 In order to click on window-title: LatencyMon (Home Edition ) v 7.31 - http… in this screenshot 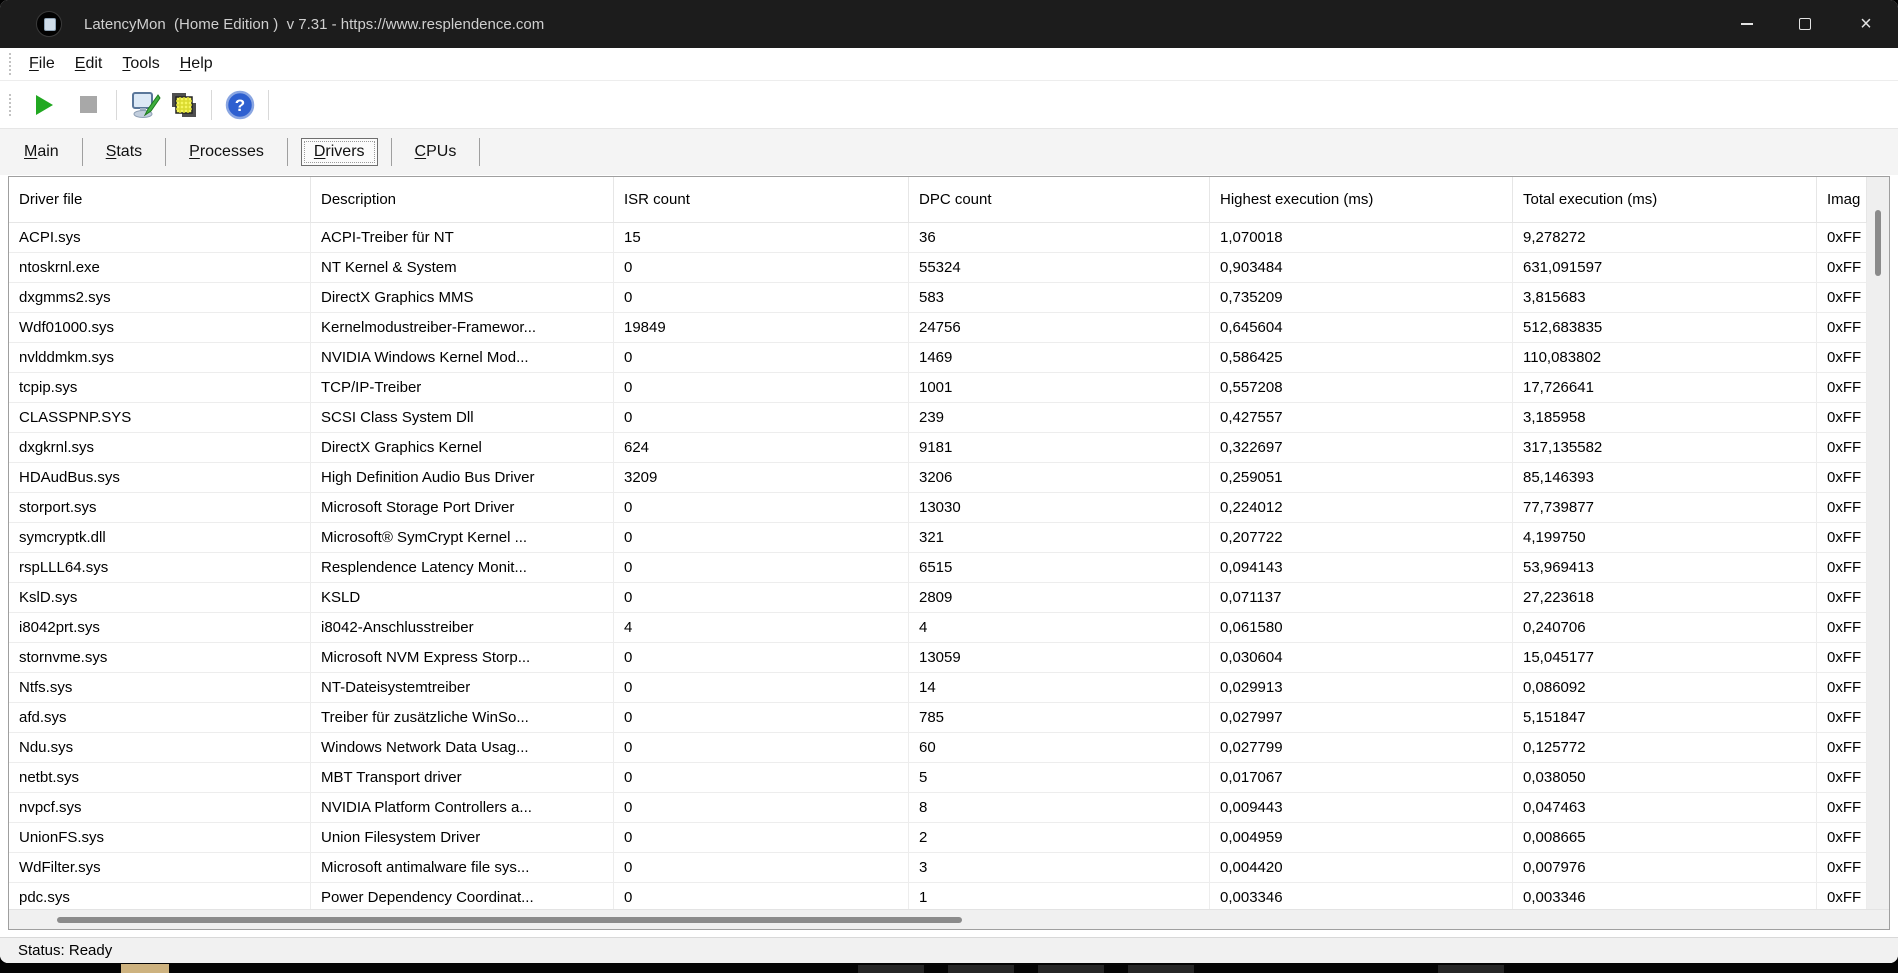, I will do `click(314, 24)`.